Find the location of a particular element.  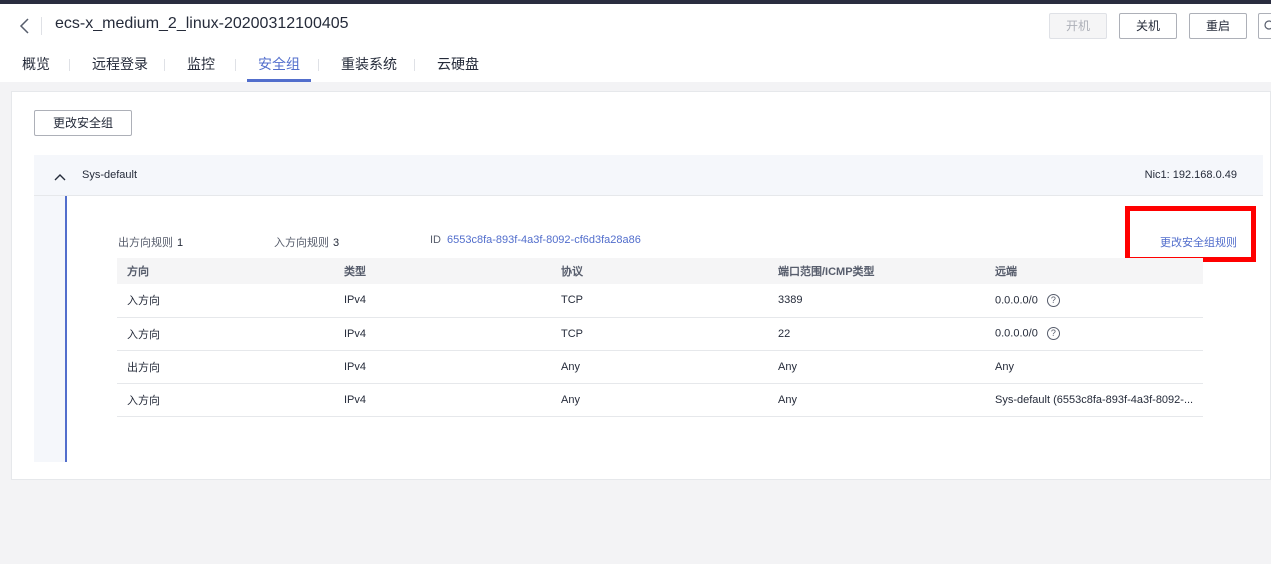

outbound-rules-stat: 出方向规则 1 is located at coordinates (150, 242).